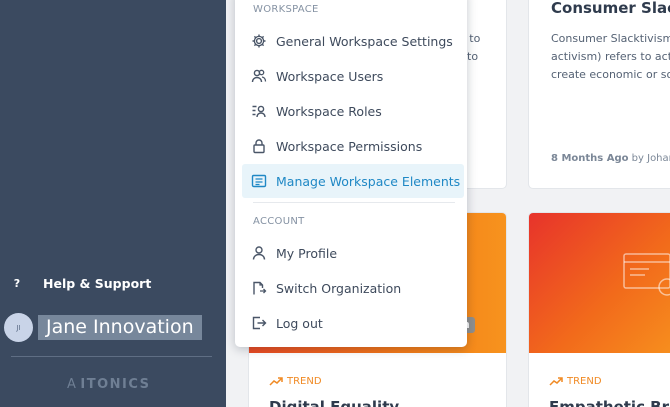 The image size is (670, 407). Describe the element at coordinates (17, 283) in the screenshot. I see `help-icon: ?` at that location.